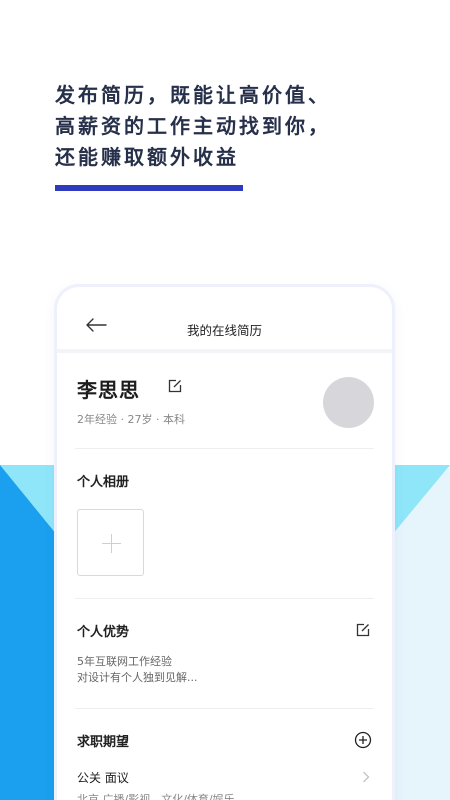  Describe the element at coordinates (147, 157) in the screenshot. I see `headline-line: 还能赚取额外收益` at that location.